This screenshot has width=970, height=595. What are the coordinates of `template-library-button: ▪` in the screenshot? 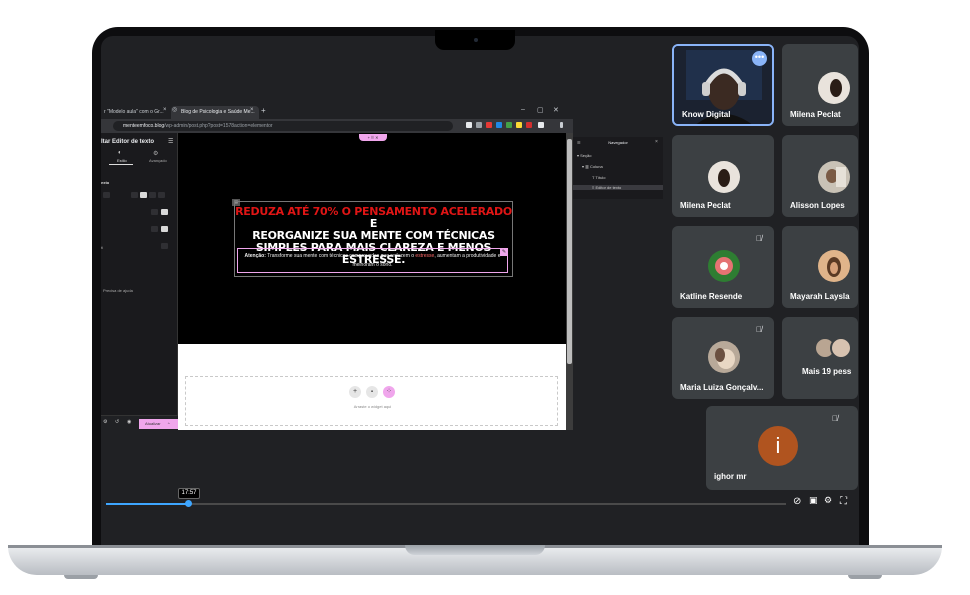 It's located at (372, 392).